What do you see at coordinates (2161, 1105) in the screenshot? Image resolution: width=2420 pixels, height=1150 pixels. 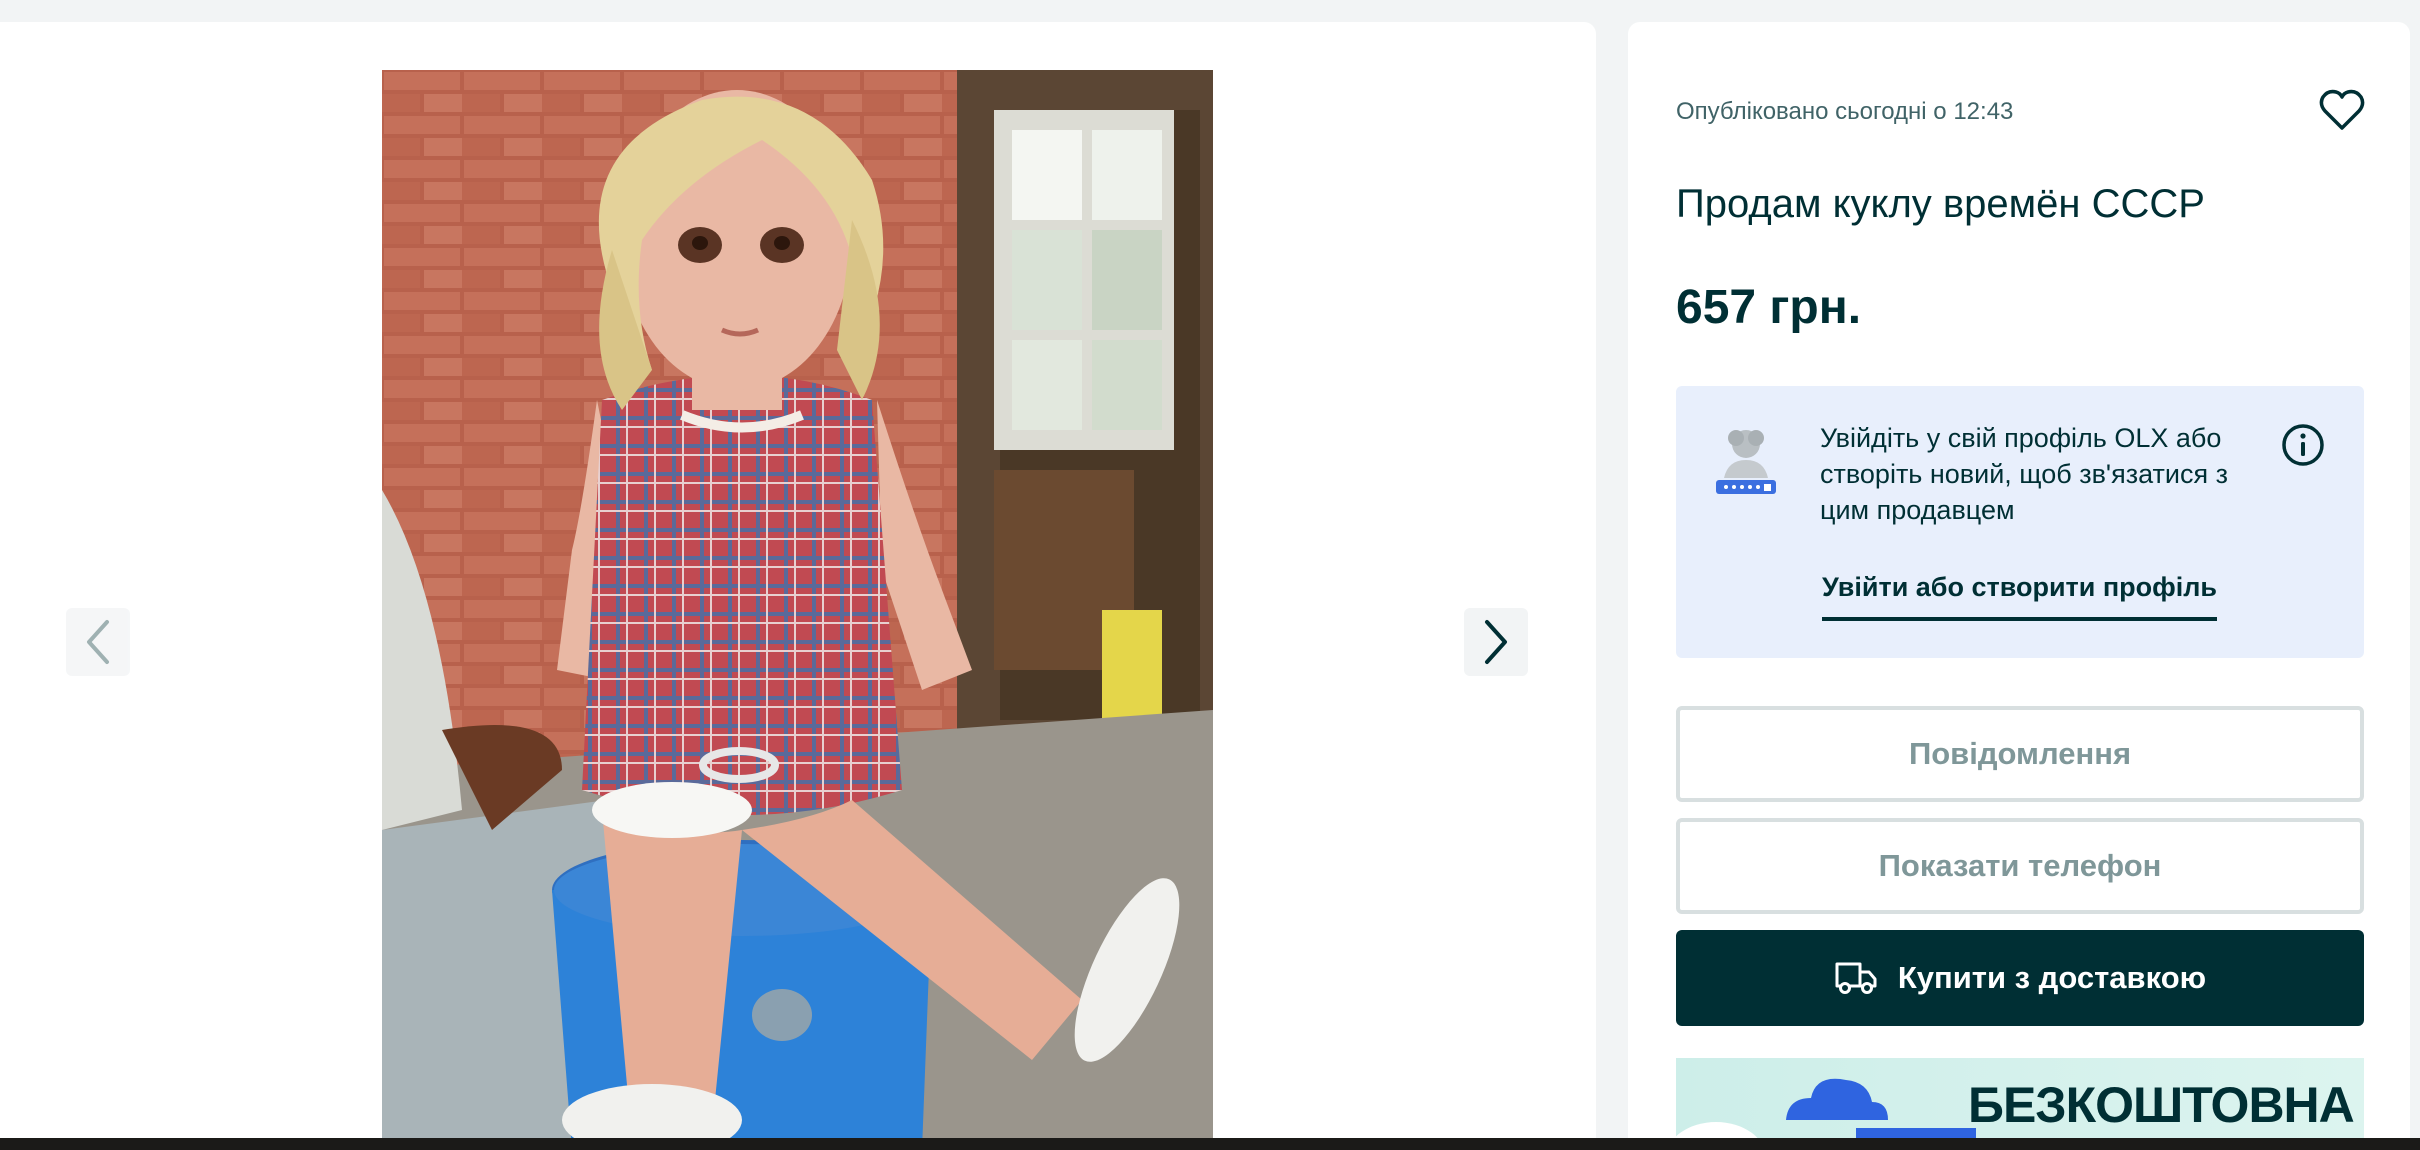 I see `promo-text: БЕЗКОШТОВНА` at bounding box center [2161, 1105].